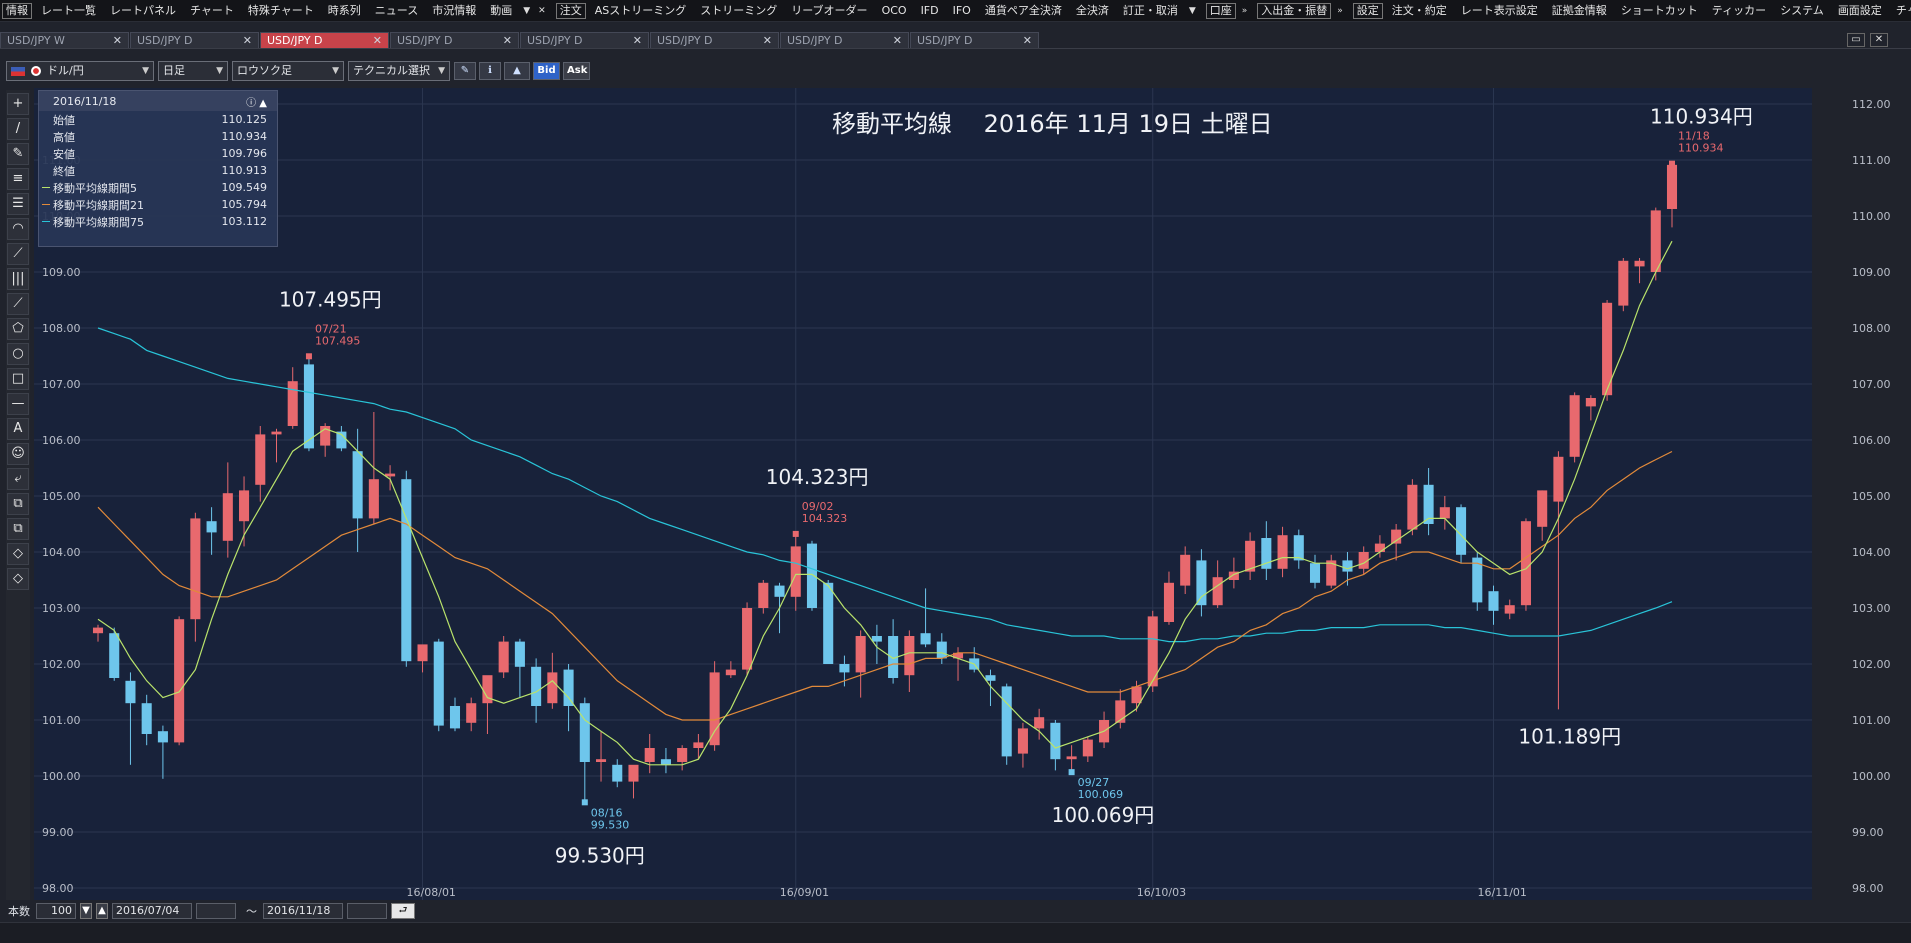  Describe the element at coordinates (18, 179) in the screenshot. I see `drawing-tool-icon: ≡` at that location.